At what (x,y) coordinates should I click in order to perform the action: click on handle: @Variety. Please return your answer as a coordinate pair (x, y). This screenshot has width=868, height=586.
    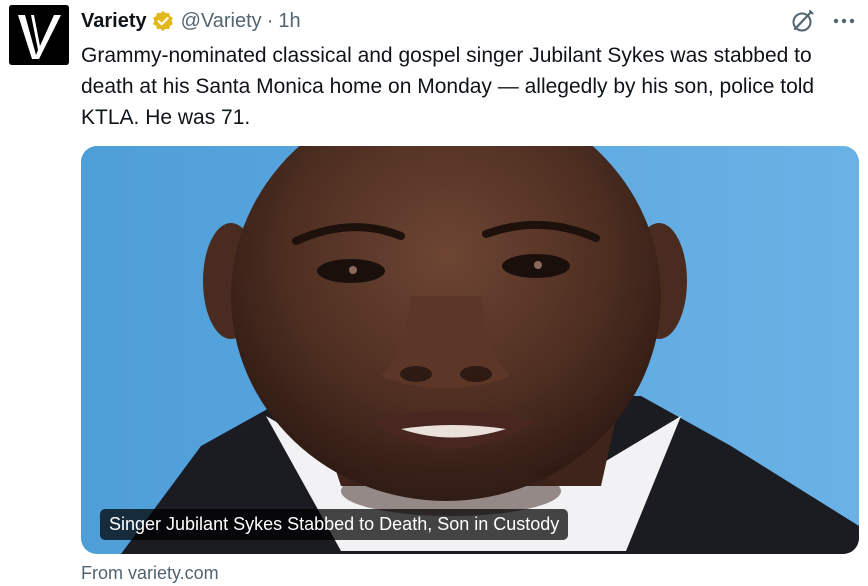
    Looking at the image, I should click on (221, 21).